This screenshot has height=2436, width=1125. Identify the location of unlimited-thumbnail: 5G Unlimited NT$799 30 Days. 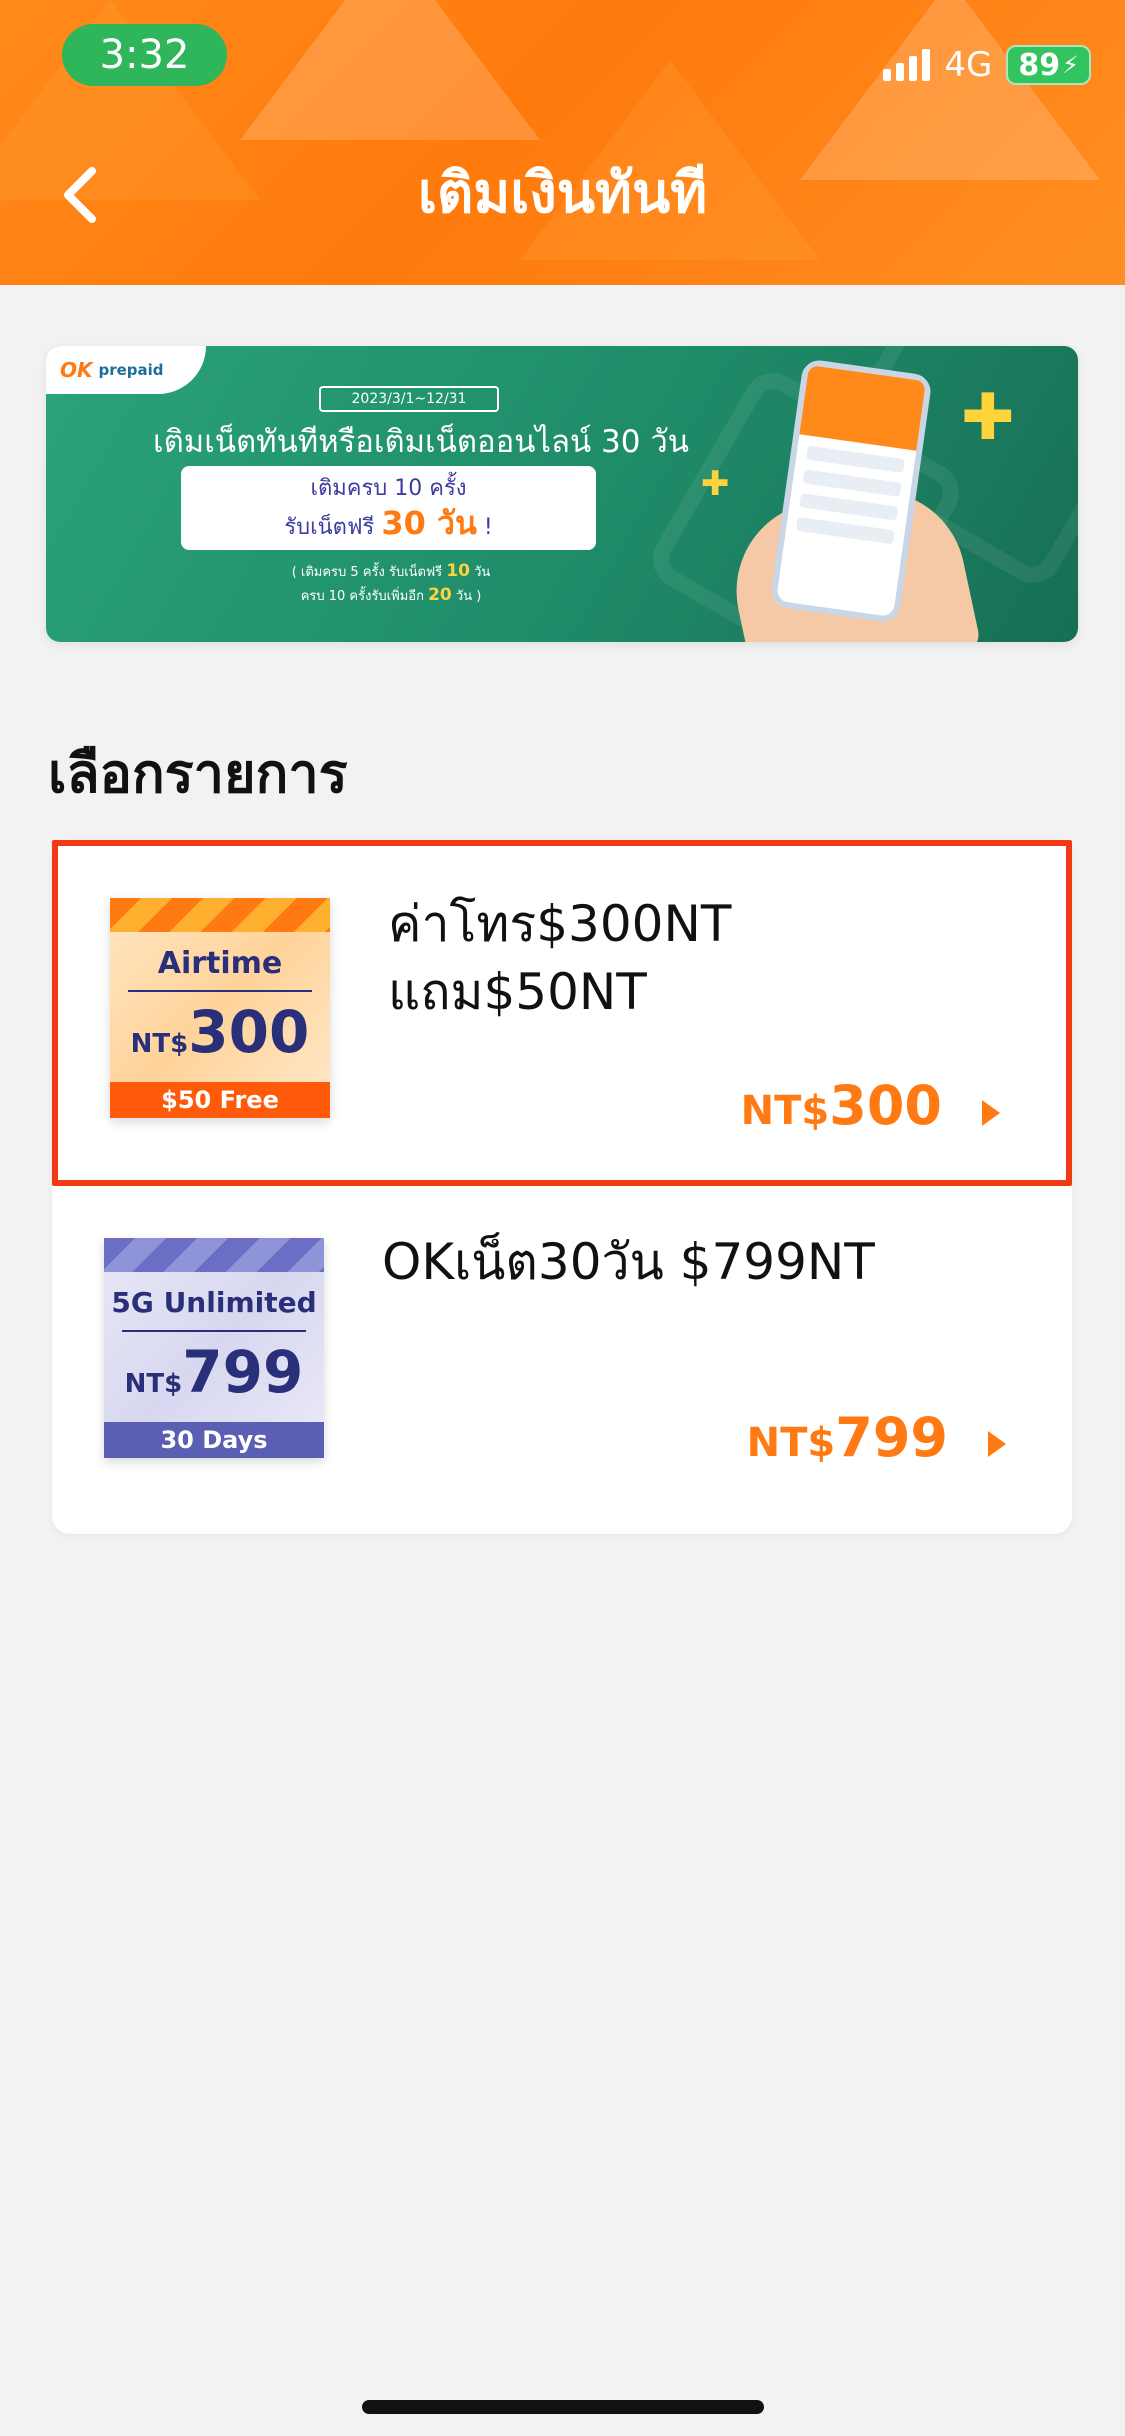
(214, 1348).